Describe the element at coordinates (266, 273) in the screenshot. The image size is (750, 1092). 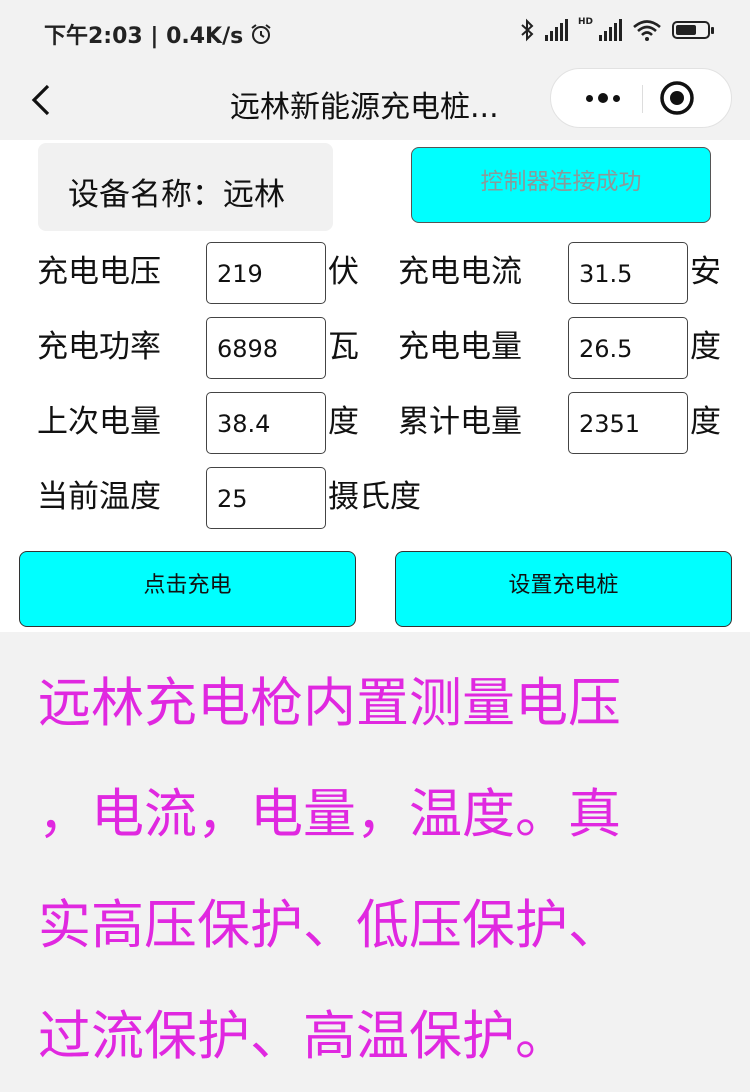
I see `voltage-field: 219` at that location.